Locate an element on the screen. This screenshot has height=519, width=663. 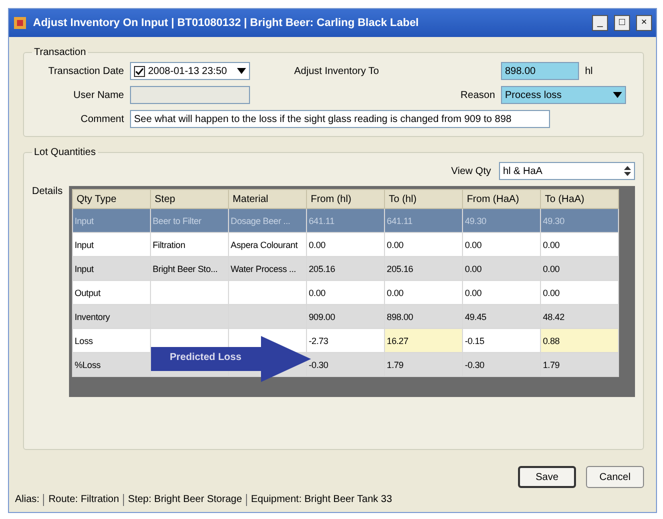
field-label: Transaction Date is located at coordinates (85, 71).